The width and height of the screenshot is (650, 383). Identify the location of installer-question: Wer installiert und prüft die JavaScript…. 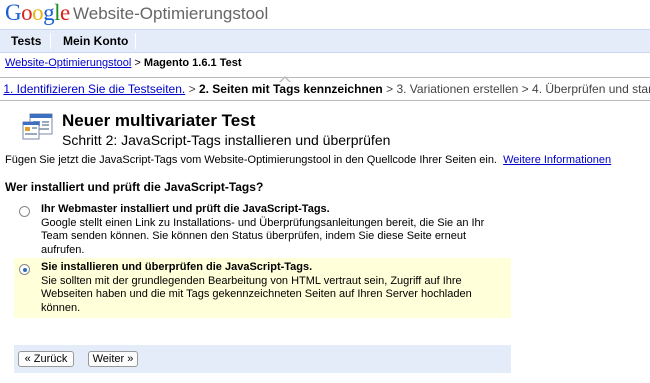
(134, 187).